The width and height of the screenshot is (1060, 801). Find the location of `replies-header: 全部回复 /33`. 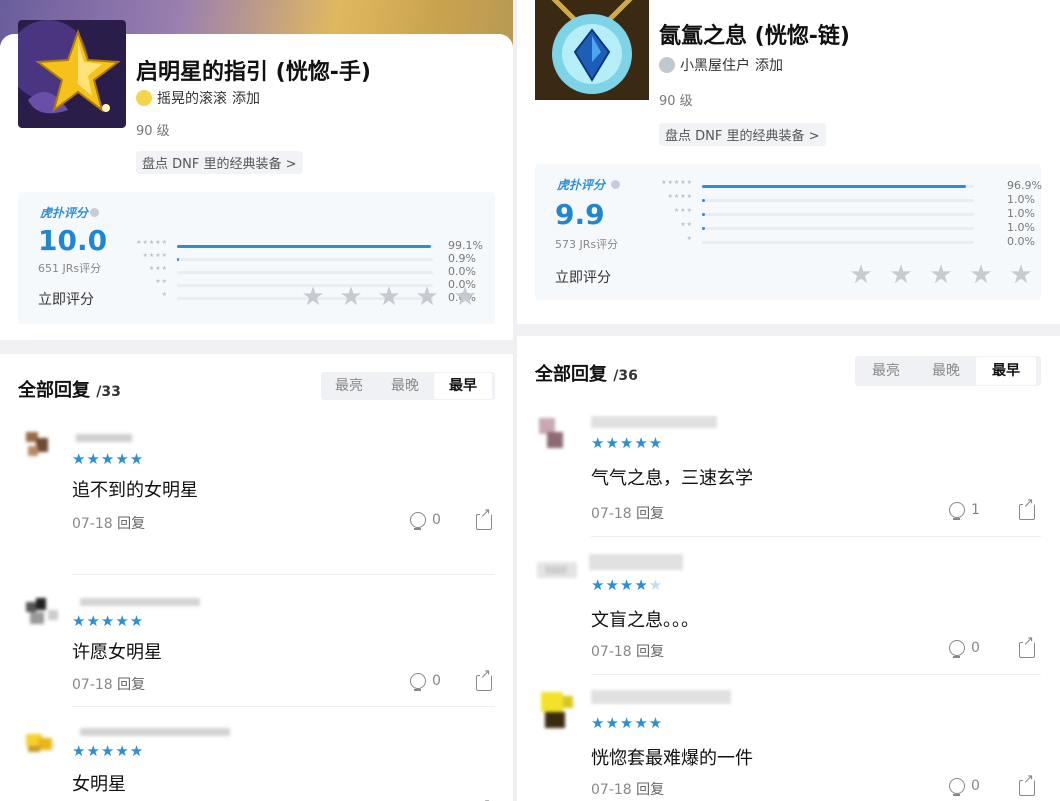

replies-header: 全部回复 /33 is located at coordinates (69, 389).